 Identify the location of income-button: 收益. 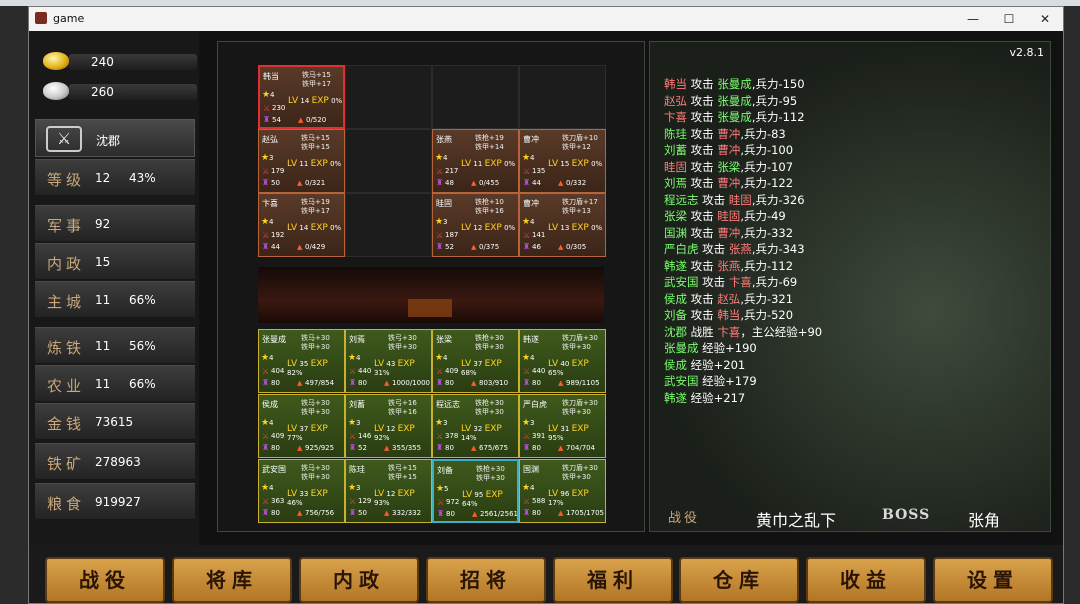
(866, 580).